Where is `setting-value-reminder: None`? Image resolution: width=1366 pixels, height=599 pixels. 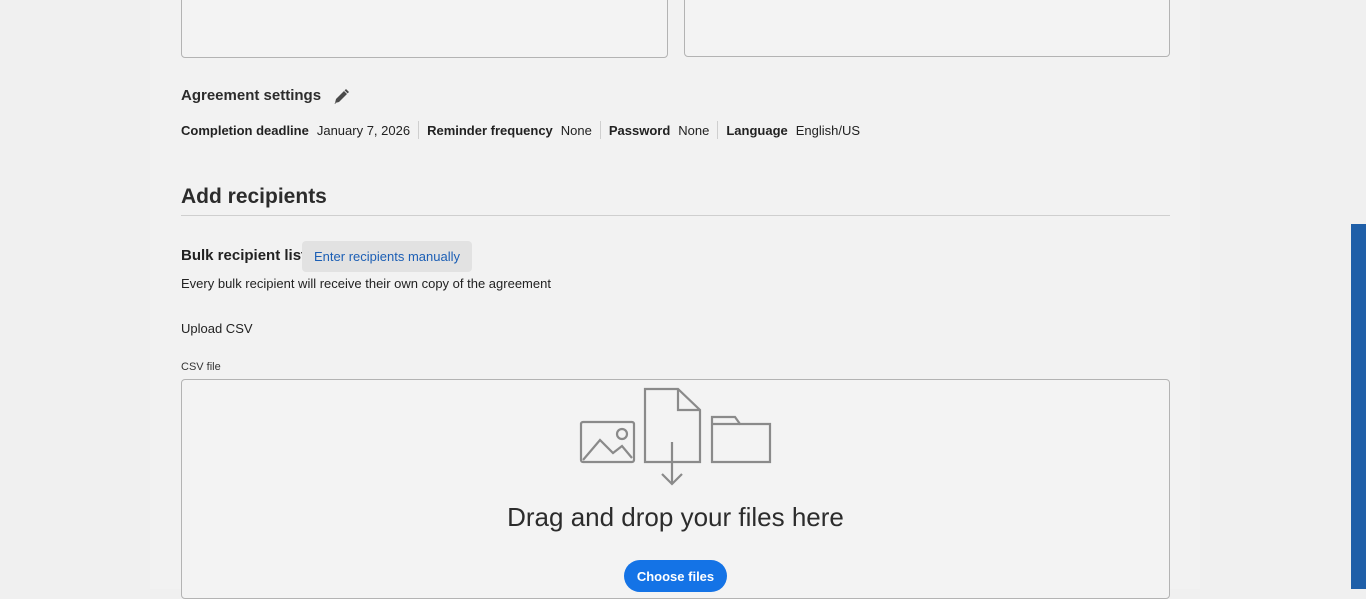 setting-value-reminder: None is located at coordinates (576, 130).